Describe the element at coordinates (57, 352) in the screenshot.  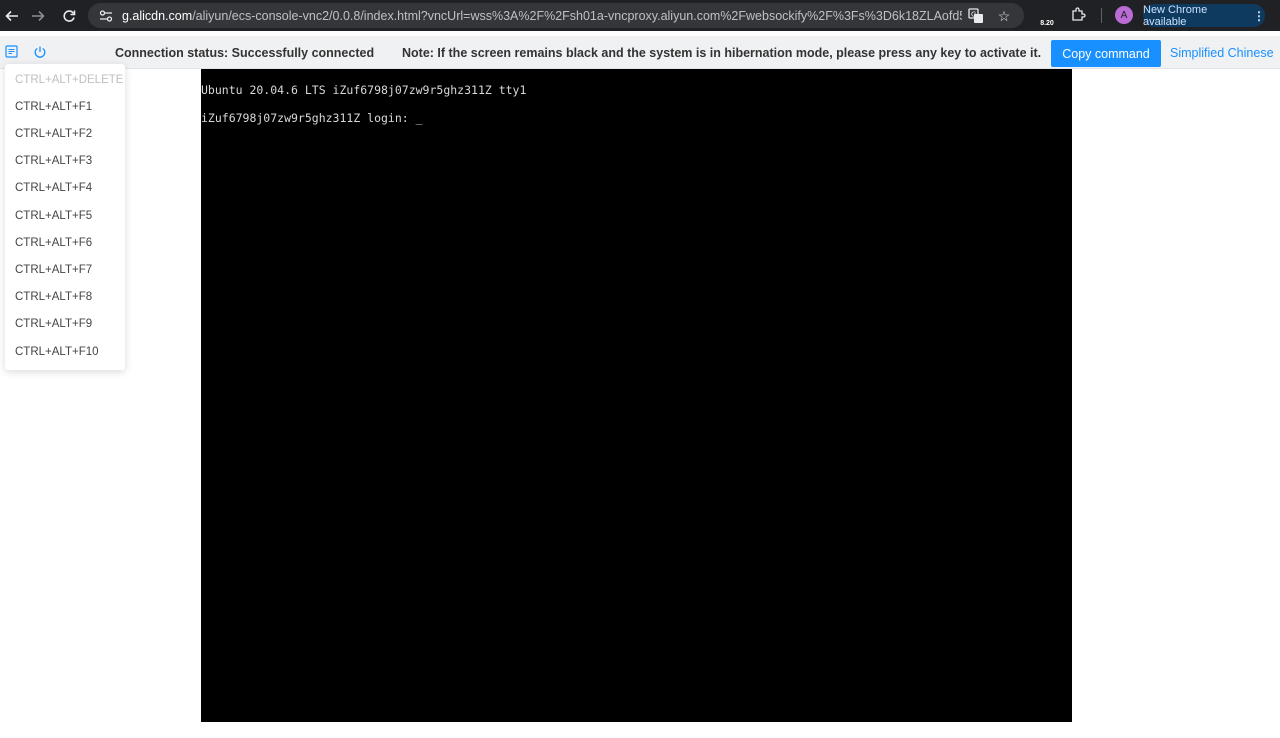
I see `menu-item-ctrl-alt-f10: CTRL+ALT+F10` at that location.